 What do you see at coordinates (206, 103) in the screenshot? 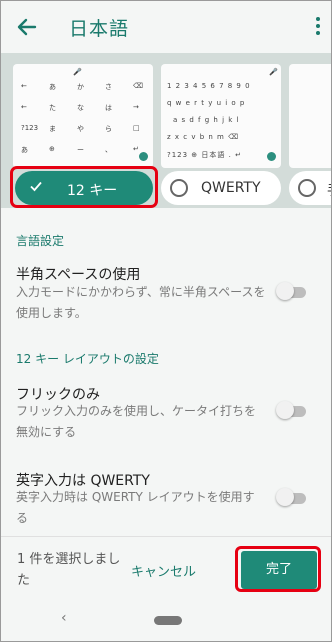
I see `keyboard-preview-row: q w e r t y u i o p` at bounding box center [206, 103].